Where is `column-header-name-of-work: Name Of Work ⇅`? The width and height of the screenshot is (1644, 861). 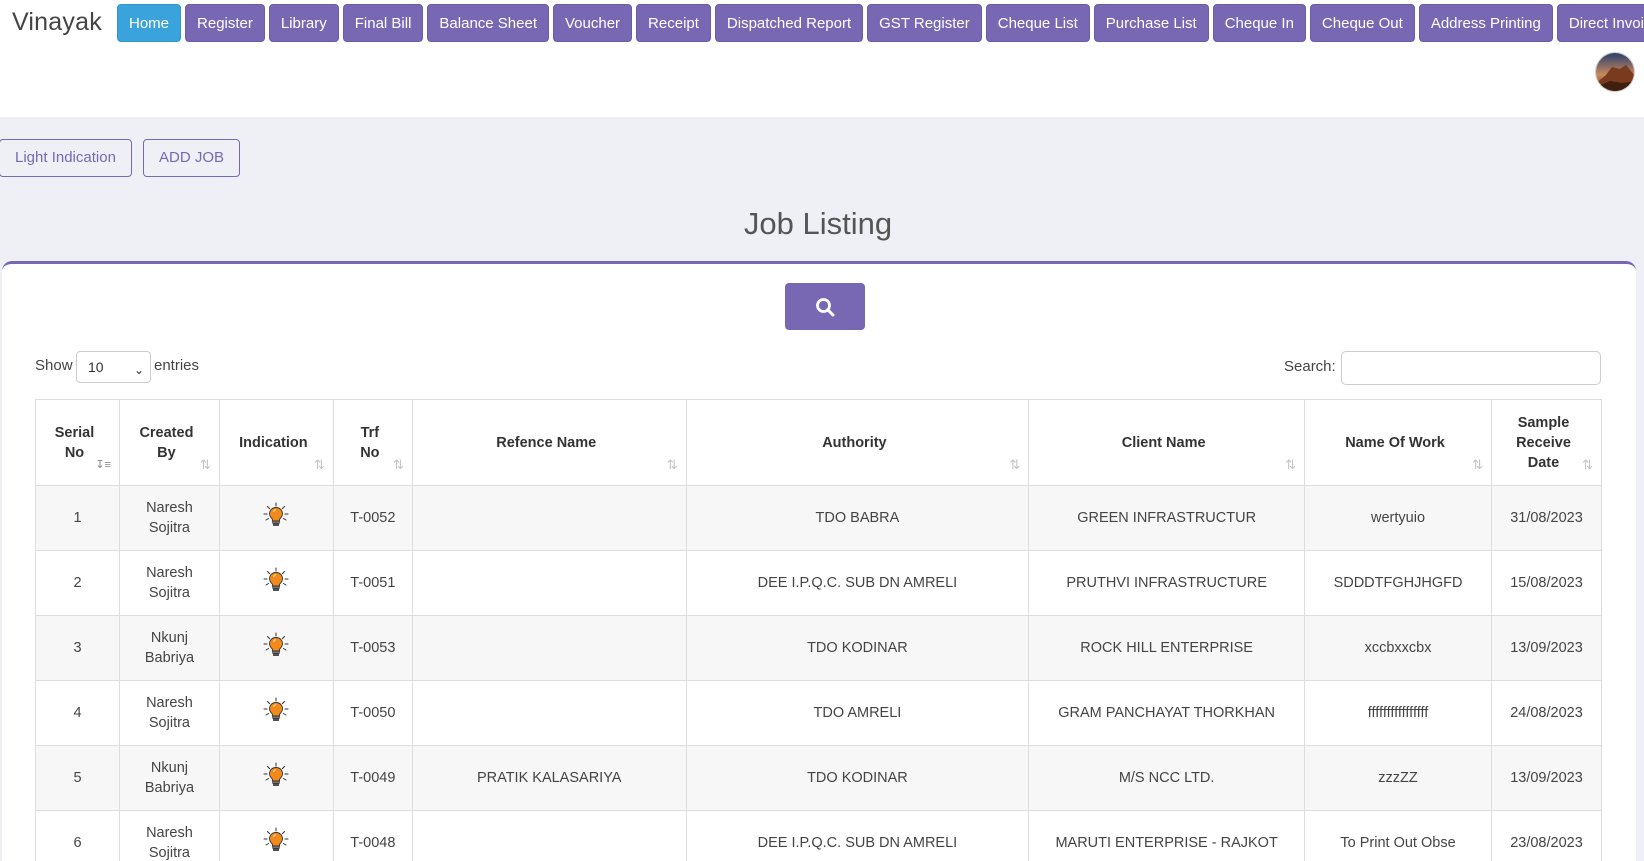
column-header-name-of-work: Name Of Work ⇅ is located at coordinates (1398, 442).